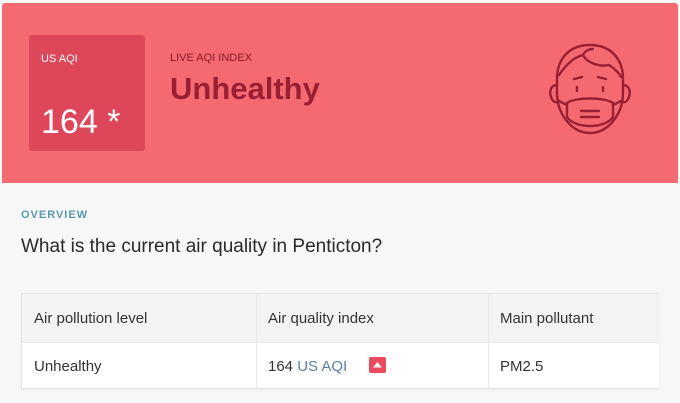 This screenshot has width=680, height=403. I want to click on aqi-value-box: US AQI 164 *, so click(87, 93).